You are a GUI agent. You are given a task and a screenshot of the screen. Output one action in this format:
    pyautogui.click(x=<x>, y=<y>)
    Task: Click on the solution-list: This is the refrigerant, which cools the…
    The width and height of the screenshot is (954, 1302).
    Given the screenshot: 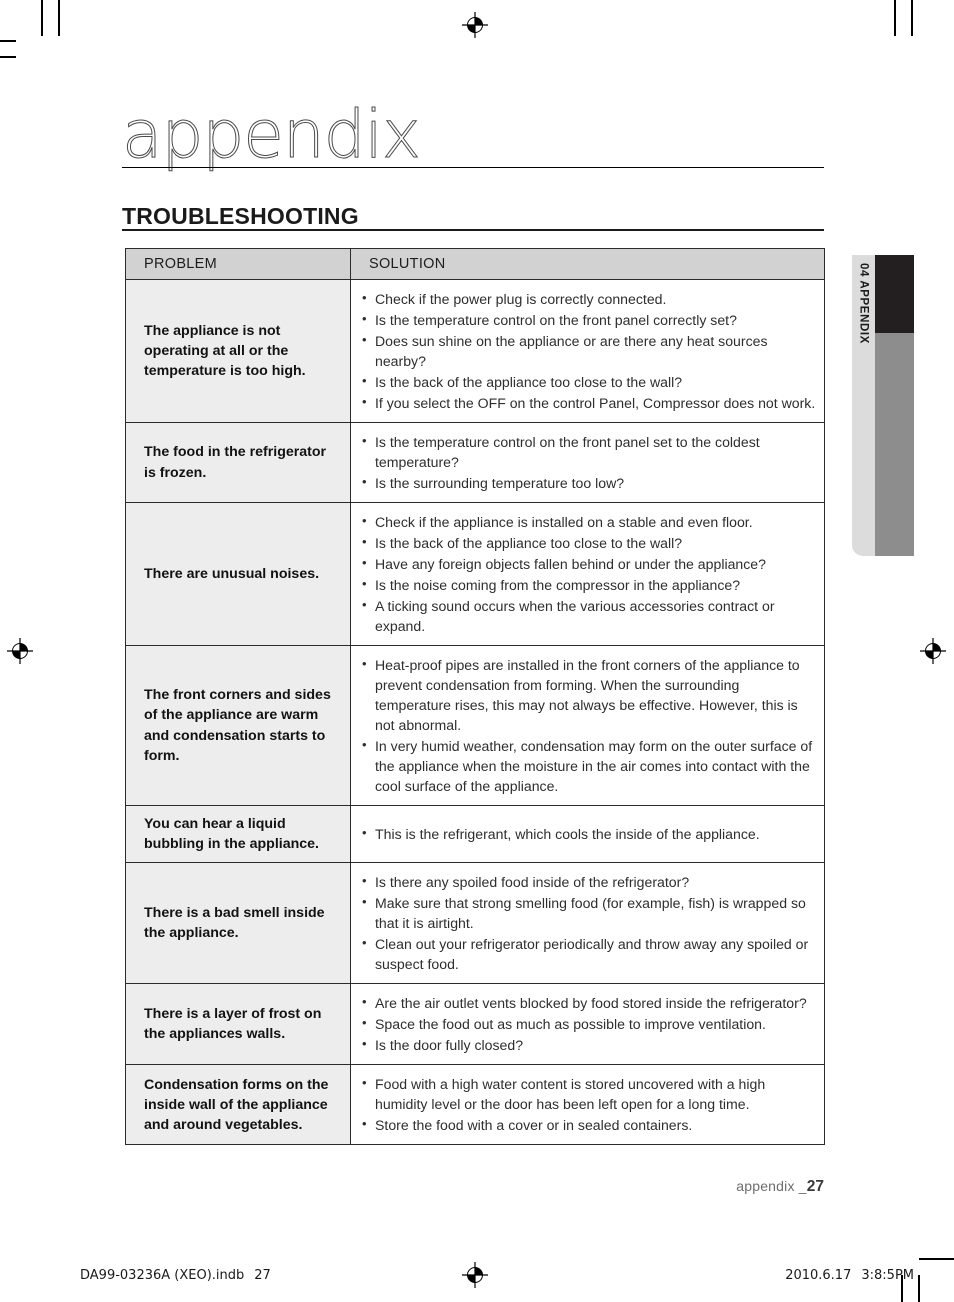 What is the action you would take?
    pyautogui.click(x=588, y=834)
    